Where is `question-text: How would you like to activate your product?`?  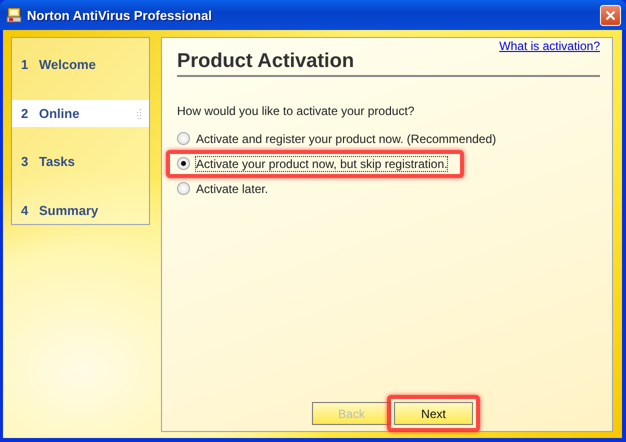 question-text: How would you like to activate your product? is located at coordinates (296, 111).